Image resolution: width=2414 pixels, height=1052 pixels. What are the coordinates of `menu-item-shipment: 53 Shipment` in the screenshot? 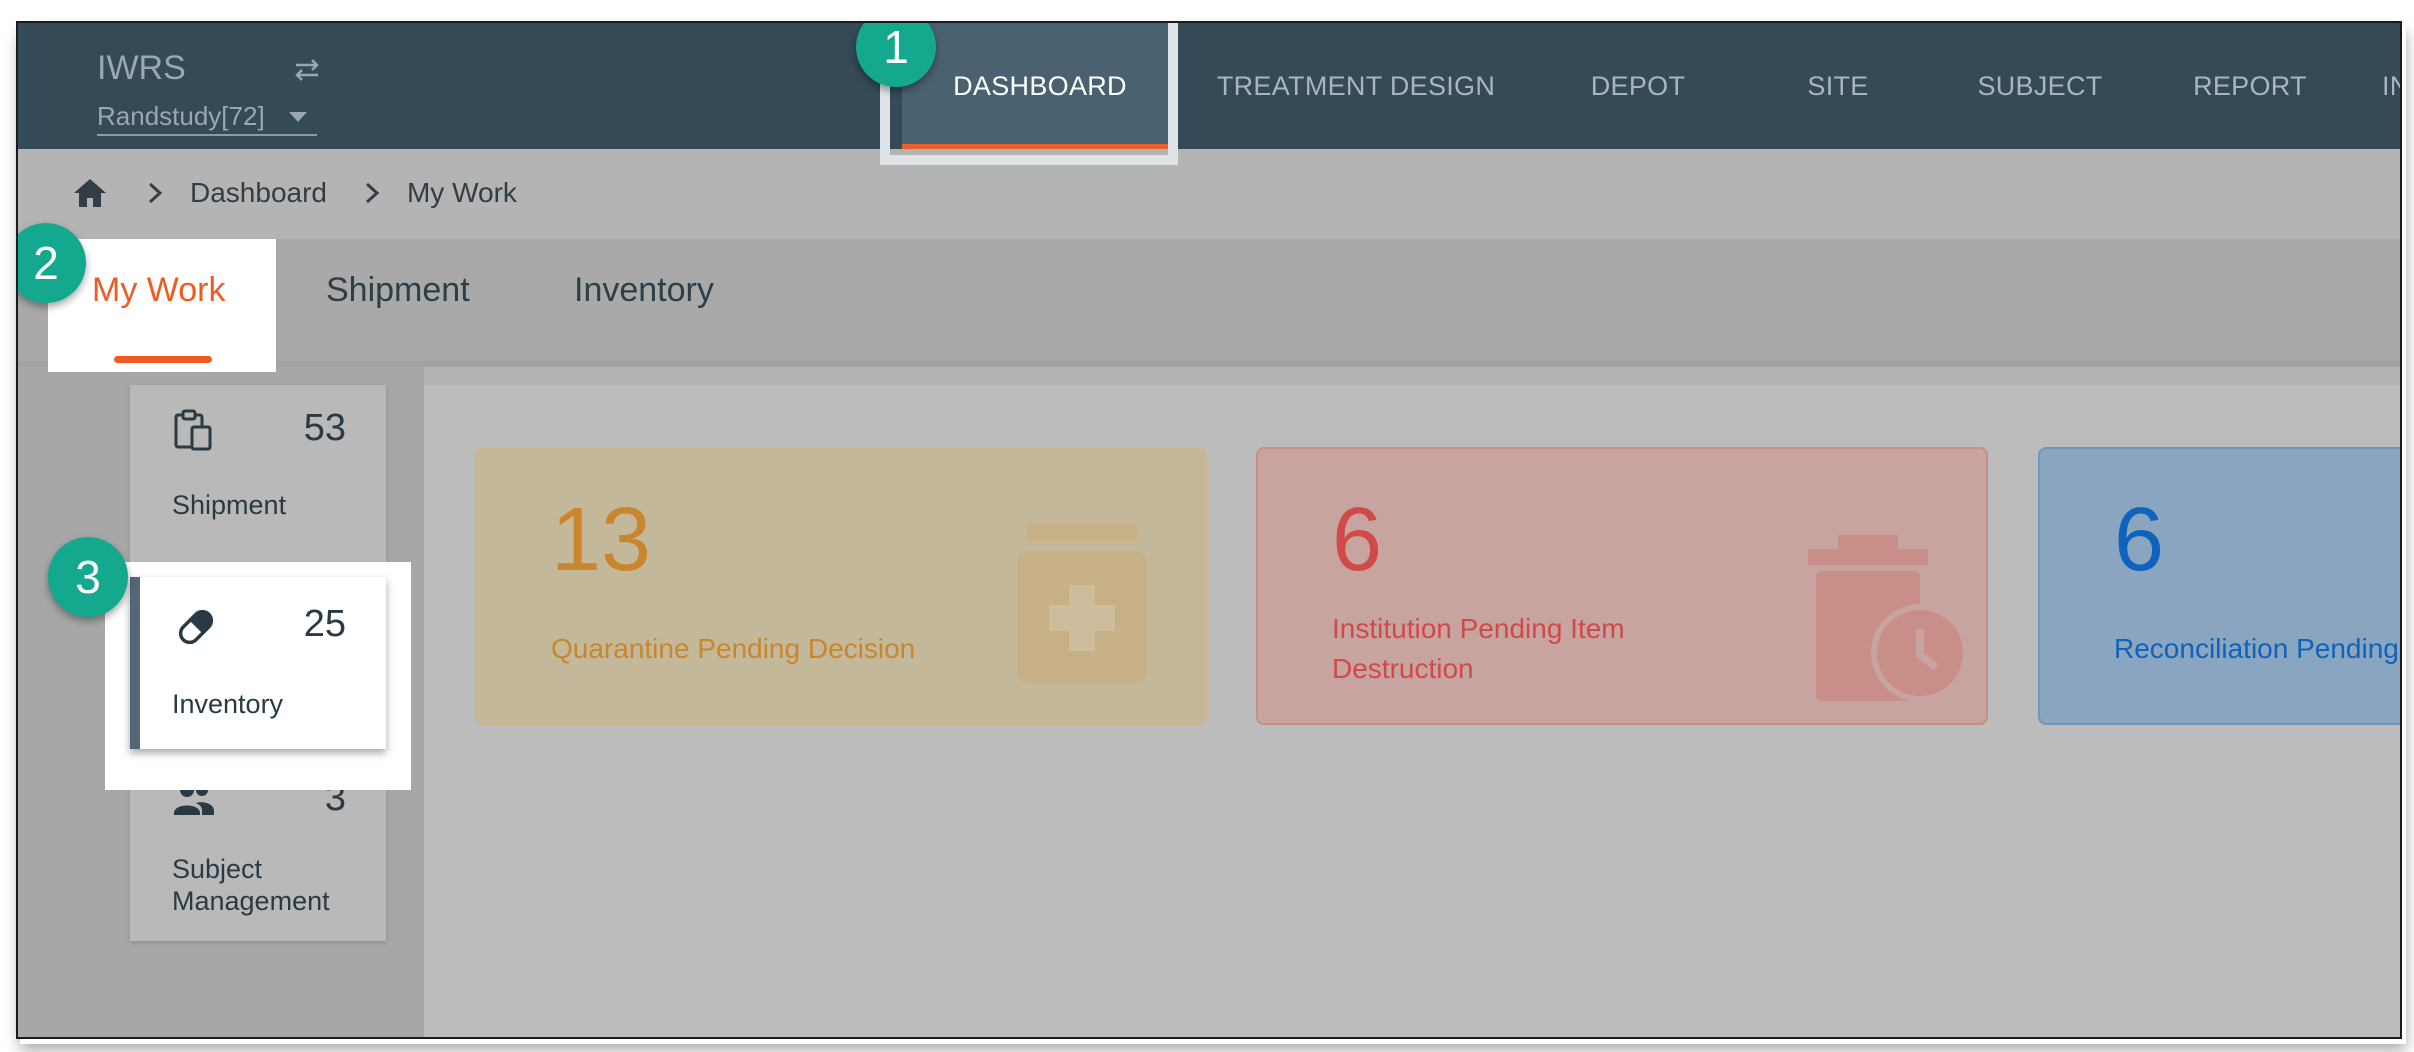 It's located at (258, 470).